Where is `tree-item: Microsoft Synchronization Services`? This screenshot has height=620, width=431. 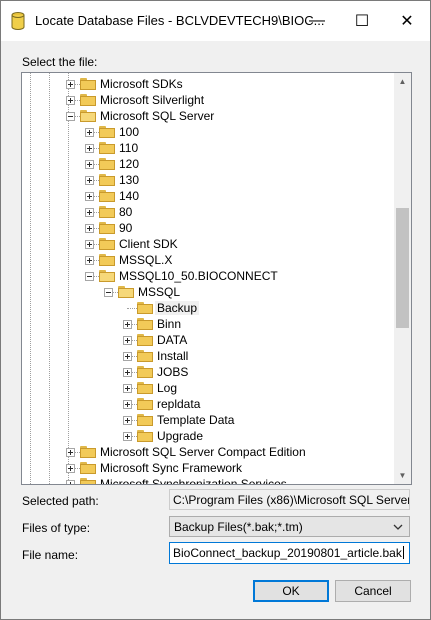
tree-item: Microsoft Synchronization Services is located at coordinates (208, 480).